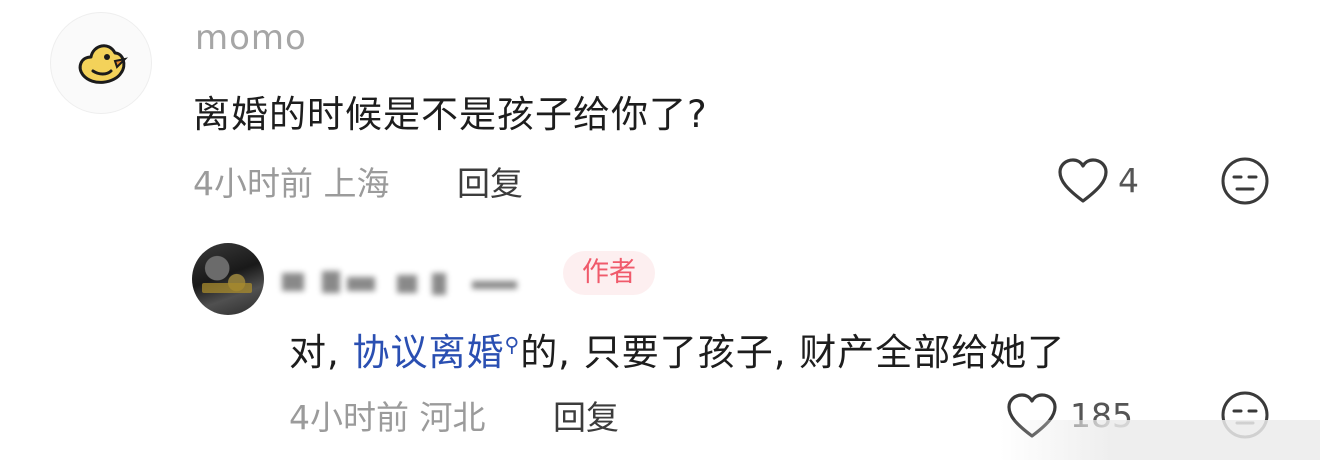 This screenshot has height=470, width=1320. Describe the element at coordinates (450, 114) in the screenshot. I see `comment-text: 离婚的时候是不是孩子给你了?` at that location.